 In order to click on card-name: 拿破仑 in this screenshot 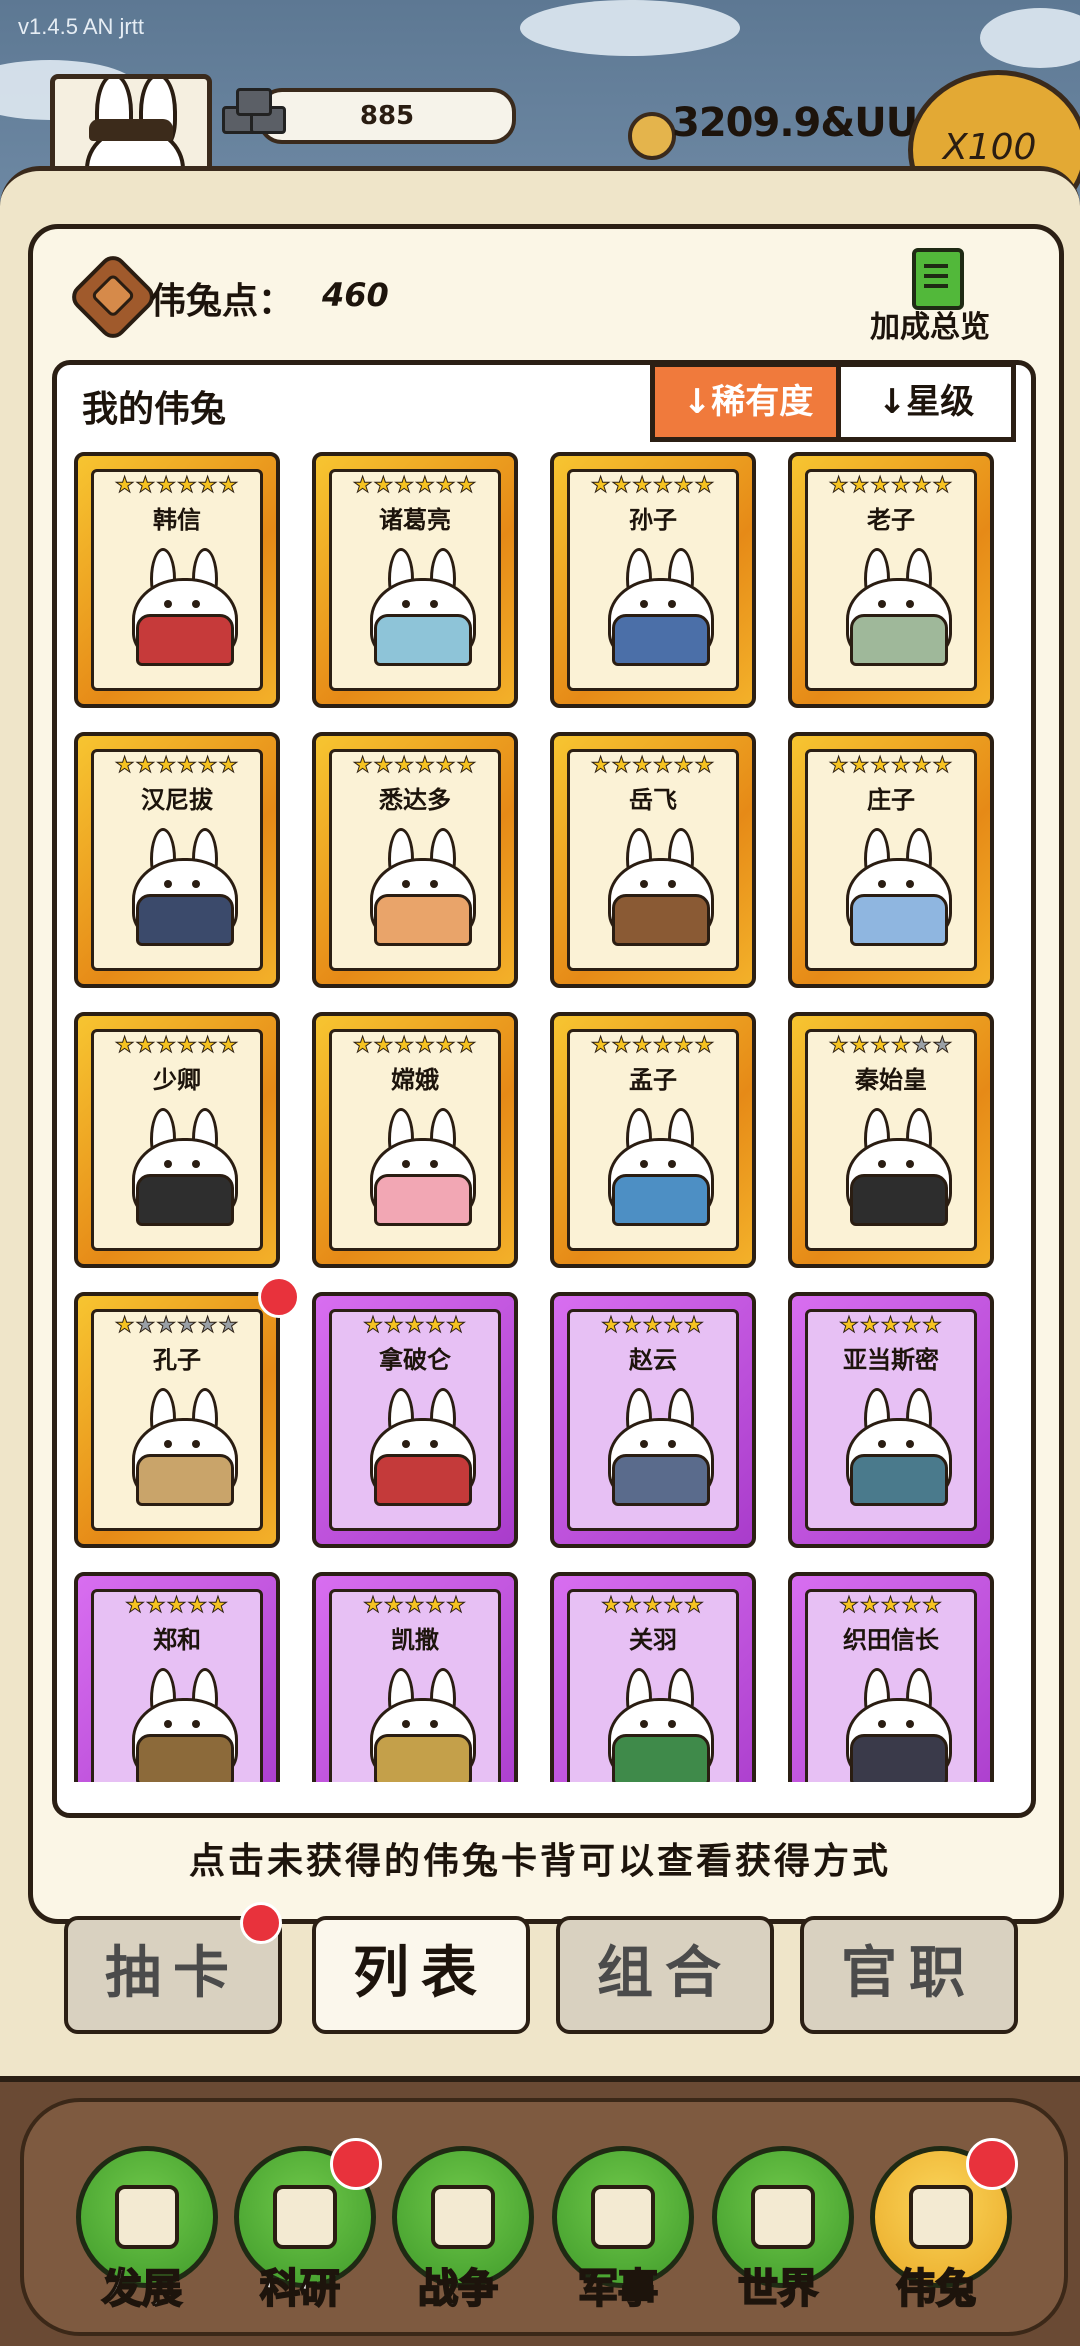, I will do `click(415, 1360)`.